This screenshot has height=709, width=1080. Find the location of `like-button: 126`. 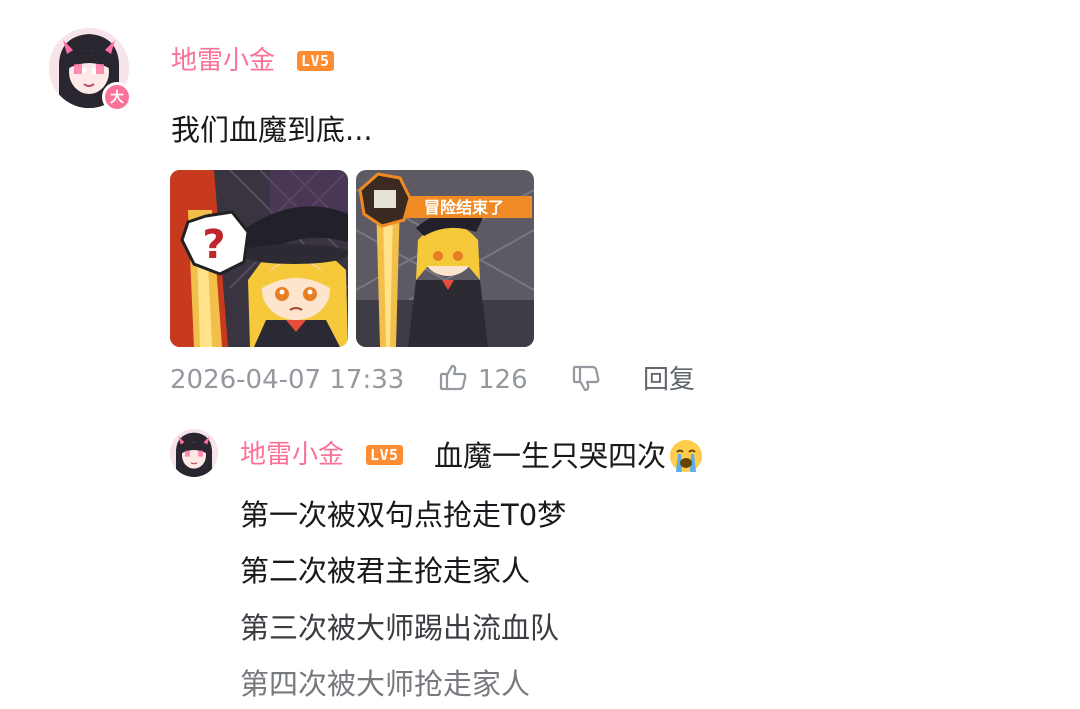

like-button: 126 is located at coordinates (483, 380).